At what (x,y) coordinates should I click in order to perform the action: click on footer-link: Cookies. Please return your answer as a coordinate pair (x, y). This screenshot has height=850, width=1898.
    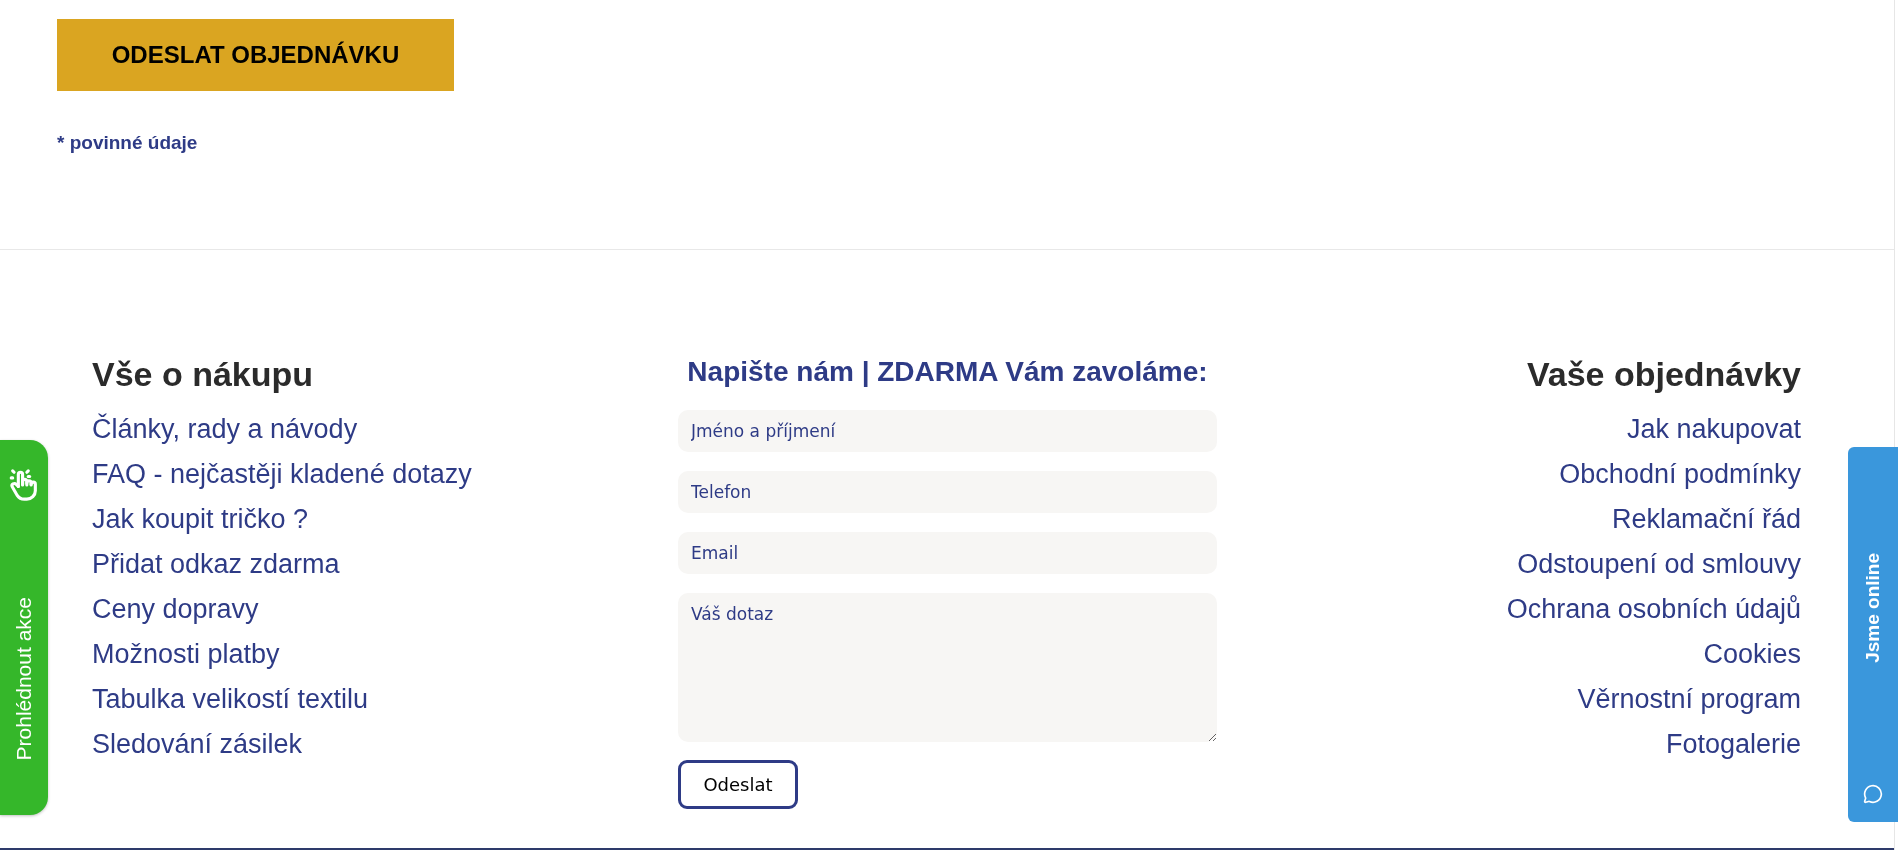
    Looking at the image, I should click on (1752, 654).